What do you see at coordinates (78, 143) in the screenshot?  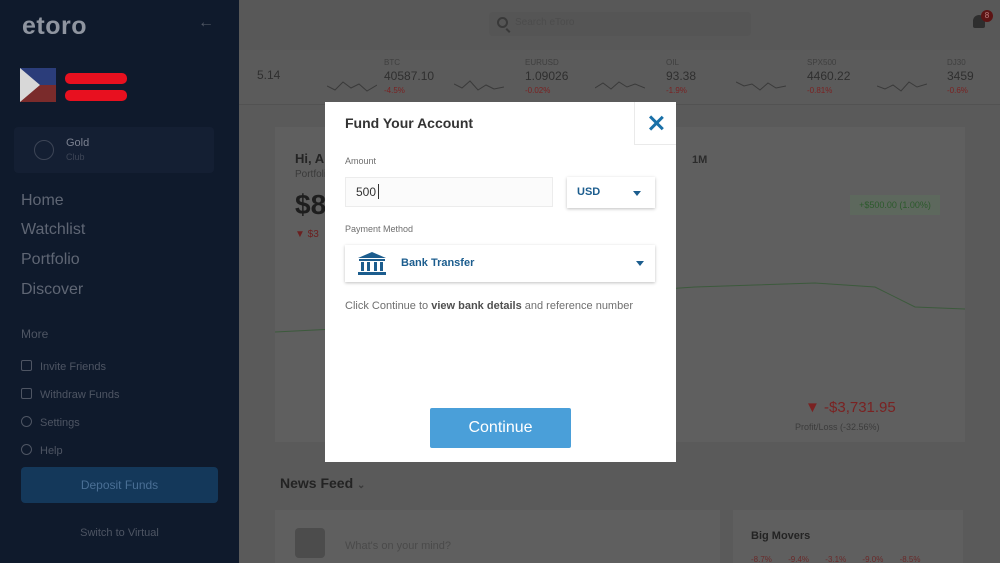 I see `club-tier-label: Gold` at bounding box center [78, 143].